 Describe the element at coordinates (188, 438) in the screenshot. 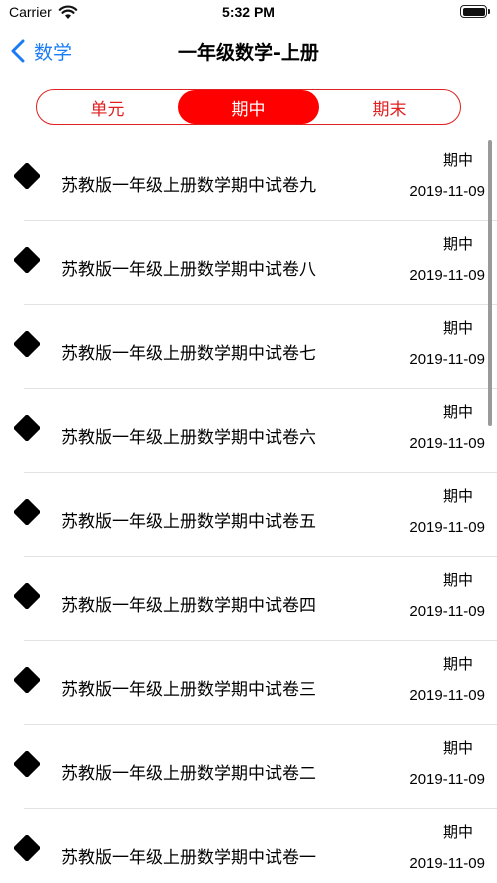

I see `item-title: 苏教版一年级上册数学期中试卷六` at that location.